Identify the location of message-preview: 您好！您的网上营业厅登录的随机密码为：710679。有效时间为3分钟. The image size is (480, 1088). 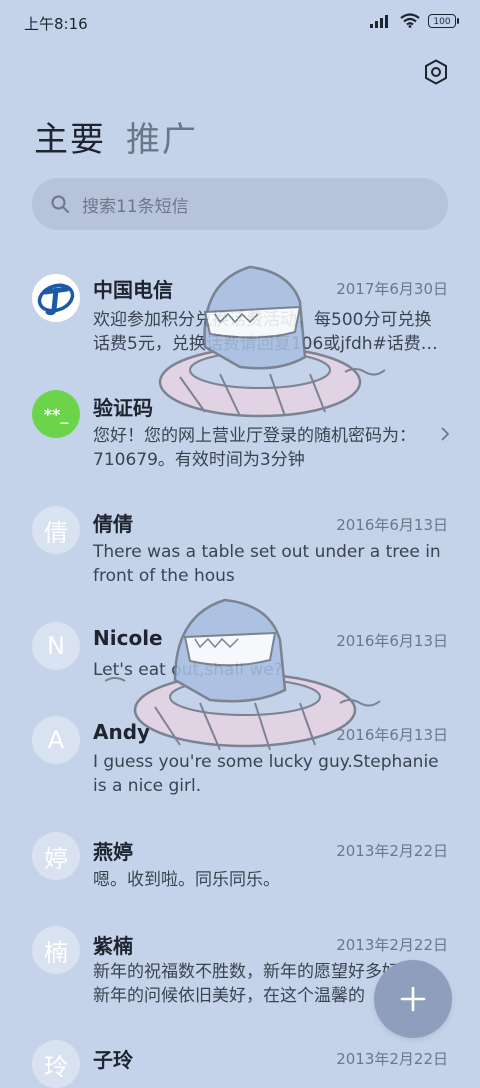
(254, 448).